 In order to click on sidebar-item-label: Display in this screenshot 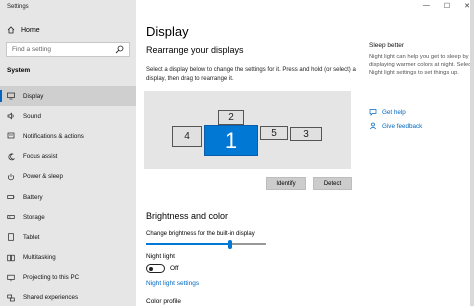, I will do `click(33, 96)`.